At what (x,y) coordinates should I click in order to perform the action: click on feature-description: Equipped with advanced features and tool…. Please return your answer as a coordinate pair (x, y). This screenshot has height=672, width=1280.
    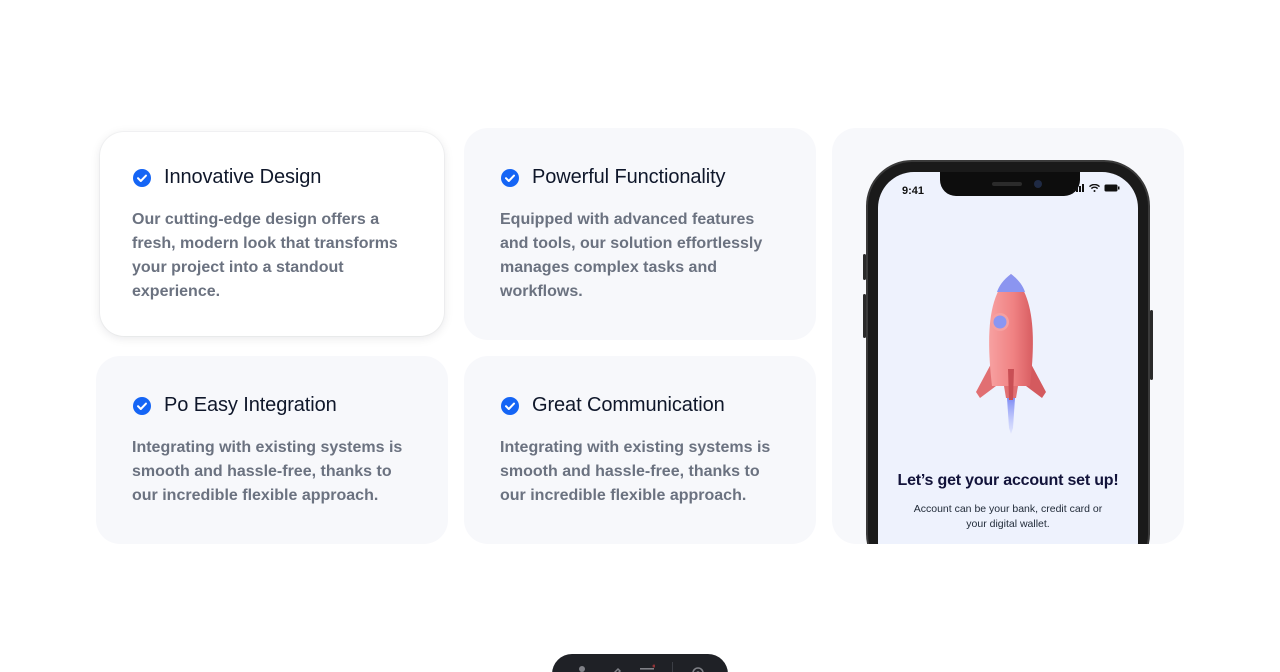
    Looking at the image, I should click on (631, 255).